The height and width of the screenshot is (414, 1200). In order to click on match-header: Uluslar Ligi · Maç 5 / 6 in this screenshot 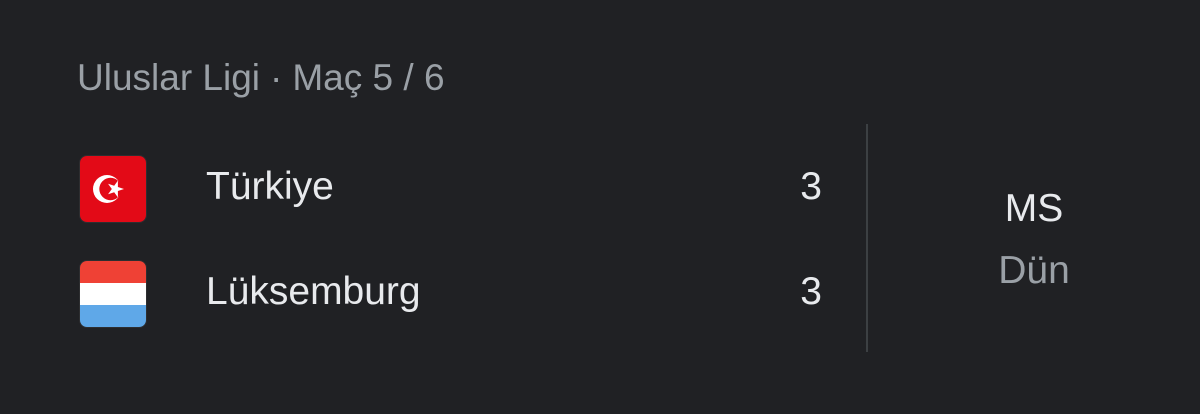, I will do `click(261, 78)`.